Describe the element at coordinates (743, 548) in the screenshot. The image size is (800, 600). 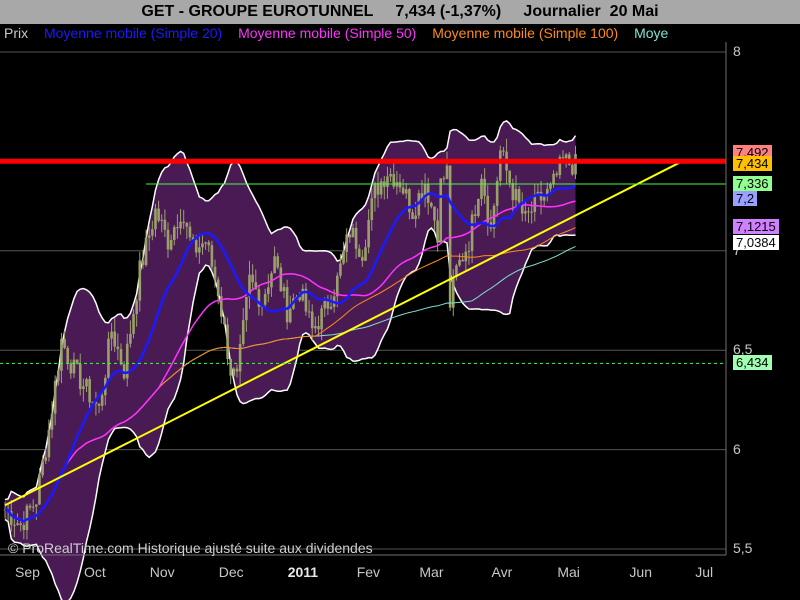
I see `y-tick-4: 5,5` at that location.